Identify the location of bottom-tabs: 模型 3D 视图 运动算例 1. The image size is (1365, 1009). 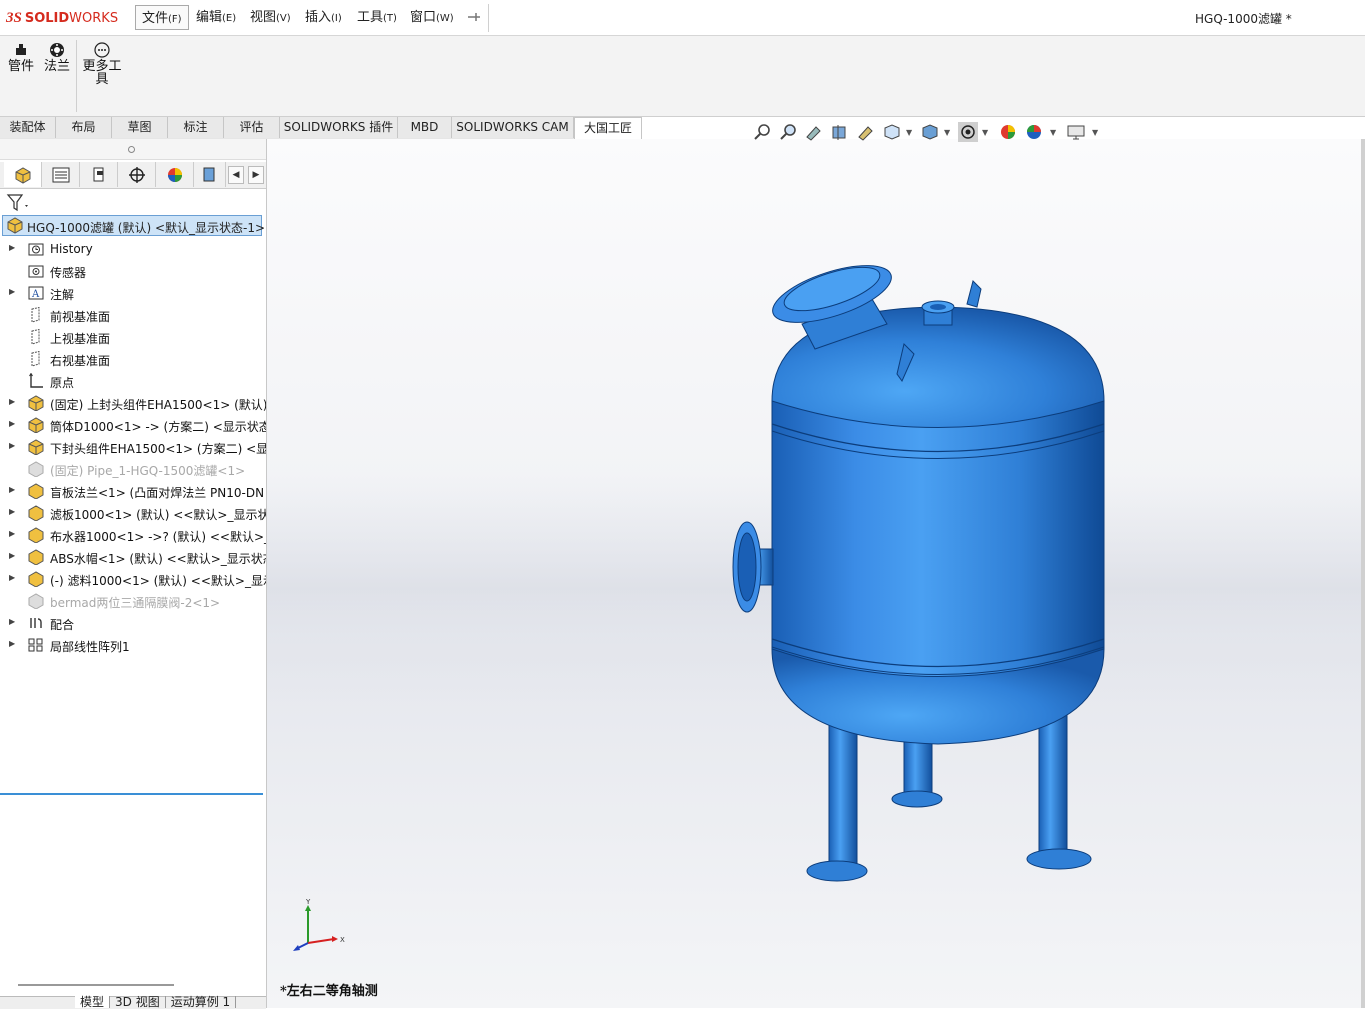
(156, 1002).